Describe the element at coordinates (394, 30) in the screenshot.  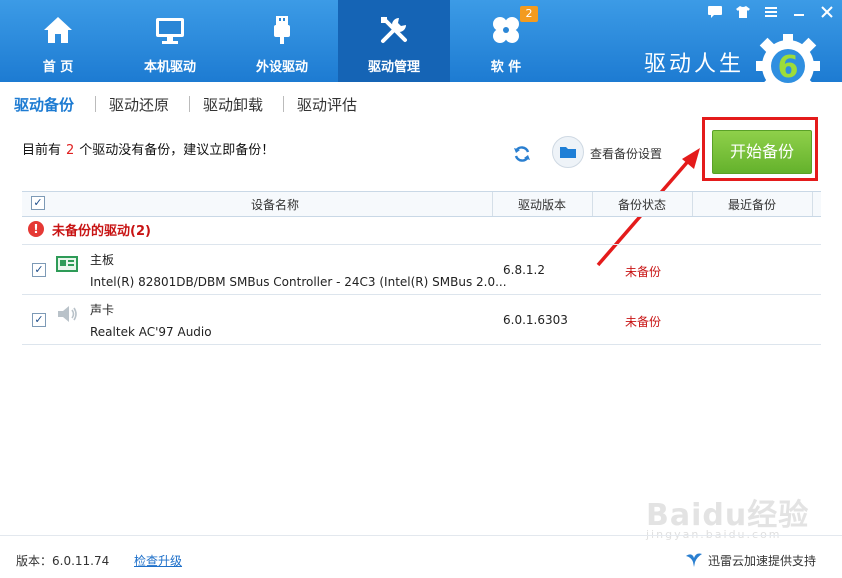
I see `tools-icon` at that location.